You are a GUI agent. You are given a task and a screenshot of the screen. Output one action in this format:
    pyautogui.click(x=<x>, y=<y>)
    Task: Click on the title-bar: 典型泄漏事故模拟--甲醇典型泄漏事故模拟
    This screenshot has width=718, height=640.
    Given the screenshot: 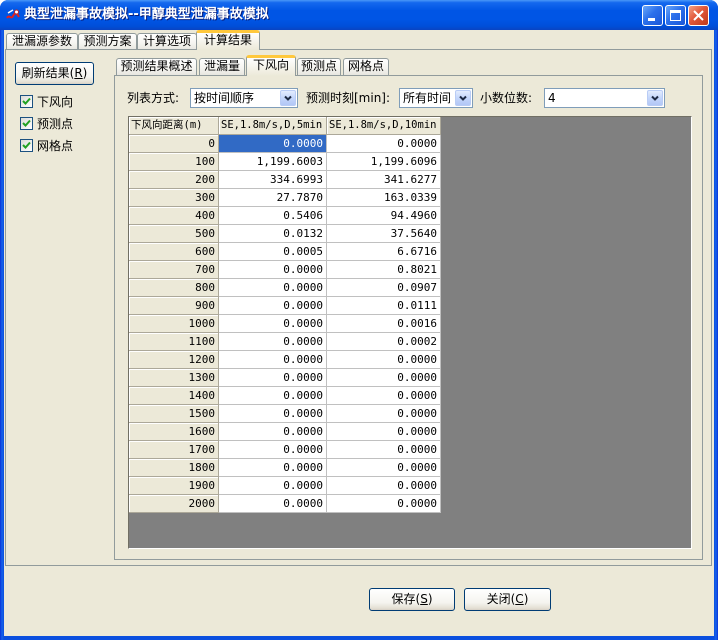 What is the action you would take?
    pyautogui.click(x=359, y=15)
    